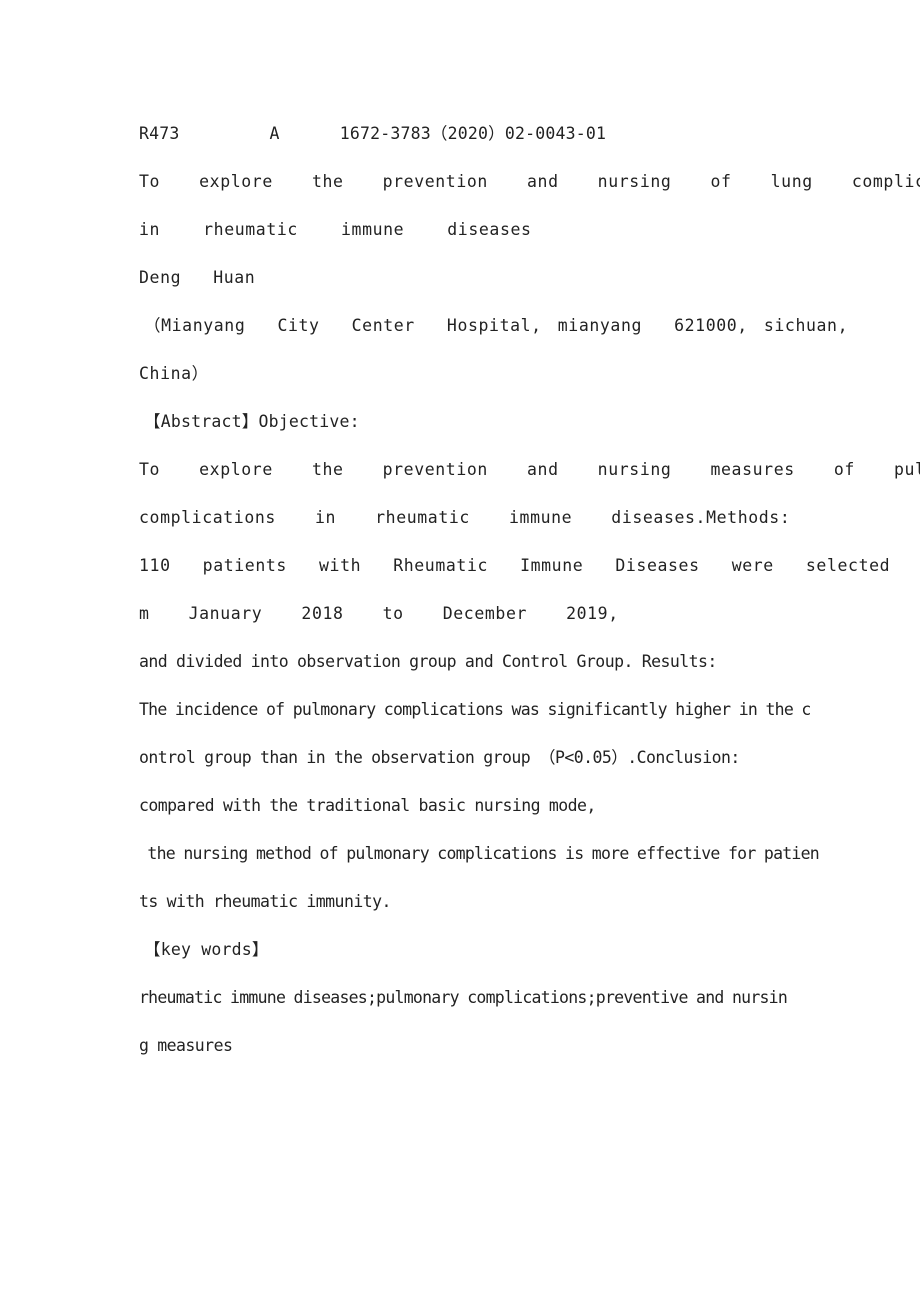 The image size is (920, 1302). I want to click on keywords-label: 【key words】, so click(206, 949).